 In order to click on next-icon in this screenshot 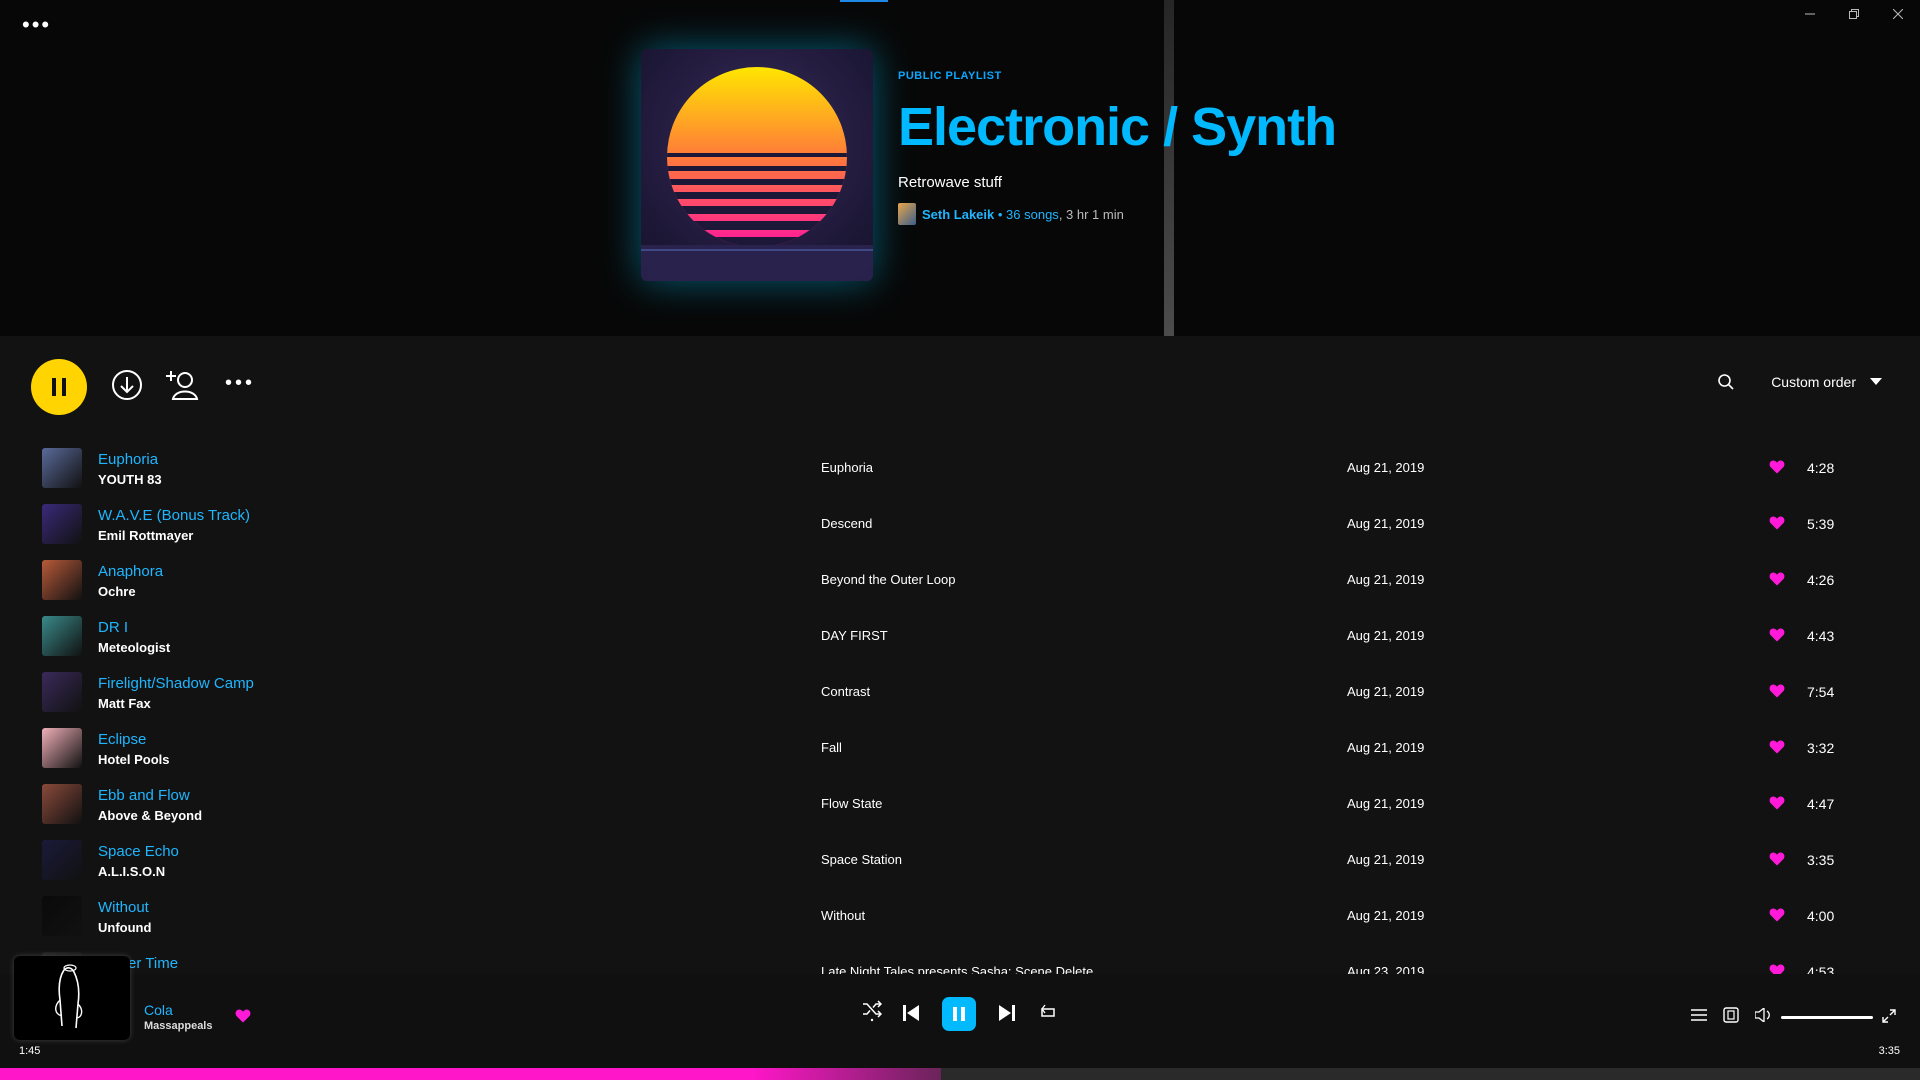, I will do `click(1007, 1015)`.